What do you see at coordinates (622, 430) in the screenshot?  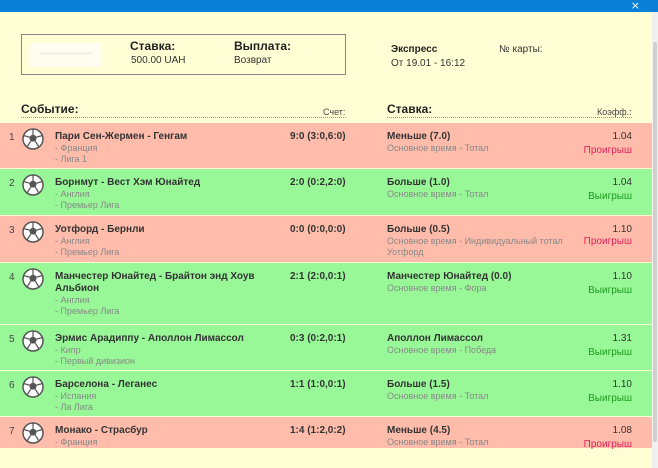 I see `event-coef: 1.08` at bounding box center [622, 430].